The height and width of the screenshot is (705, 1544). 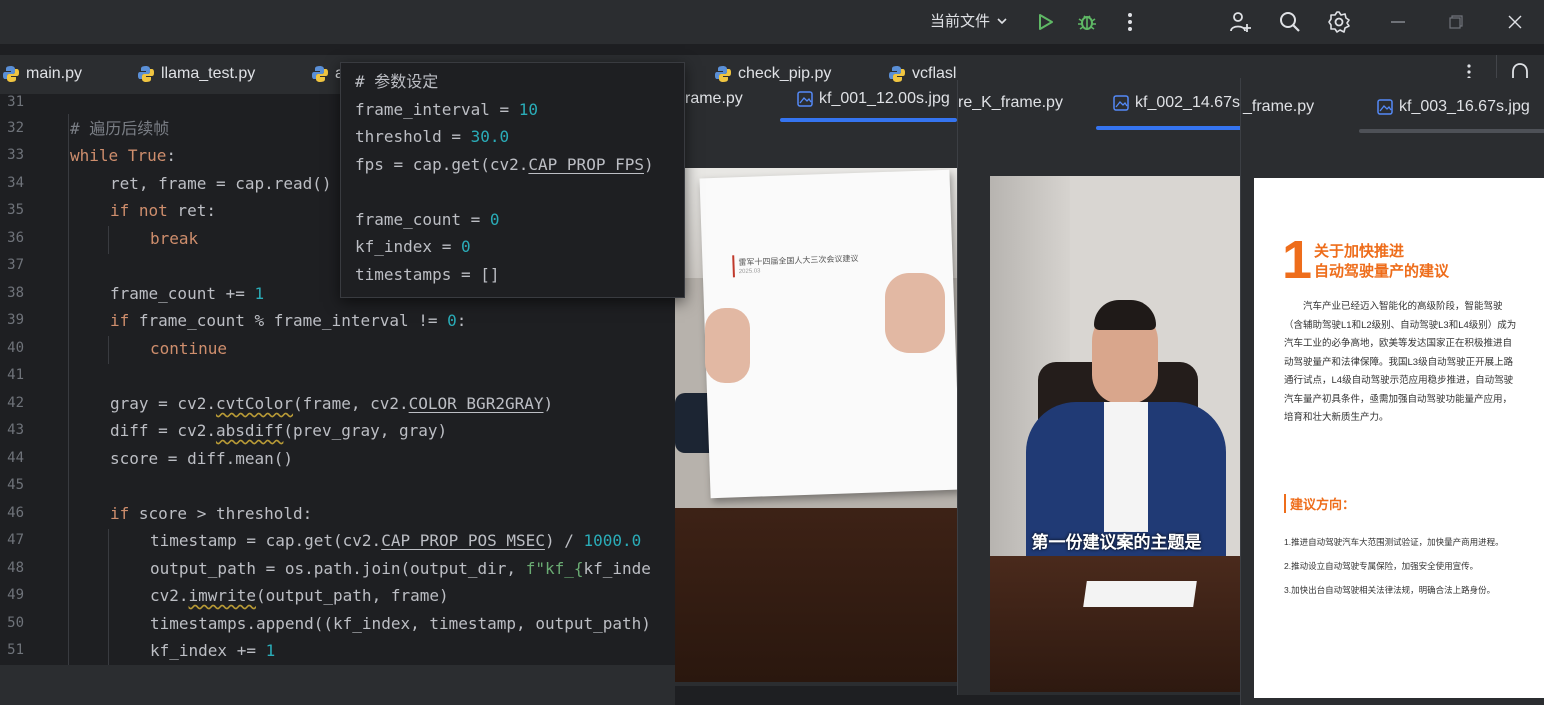 What do you see at coordinates (337, 485) in the screenshot?
I see `code-line: 45` at bounding box center [337, 485].